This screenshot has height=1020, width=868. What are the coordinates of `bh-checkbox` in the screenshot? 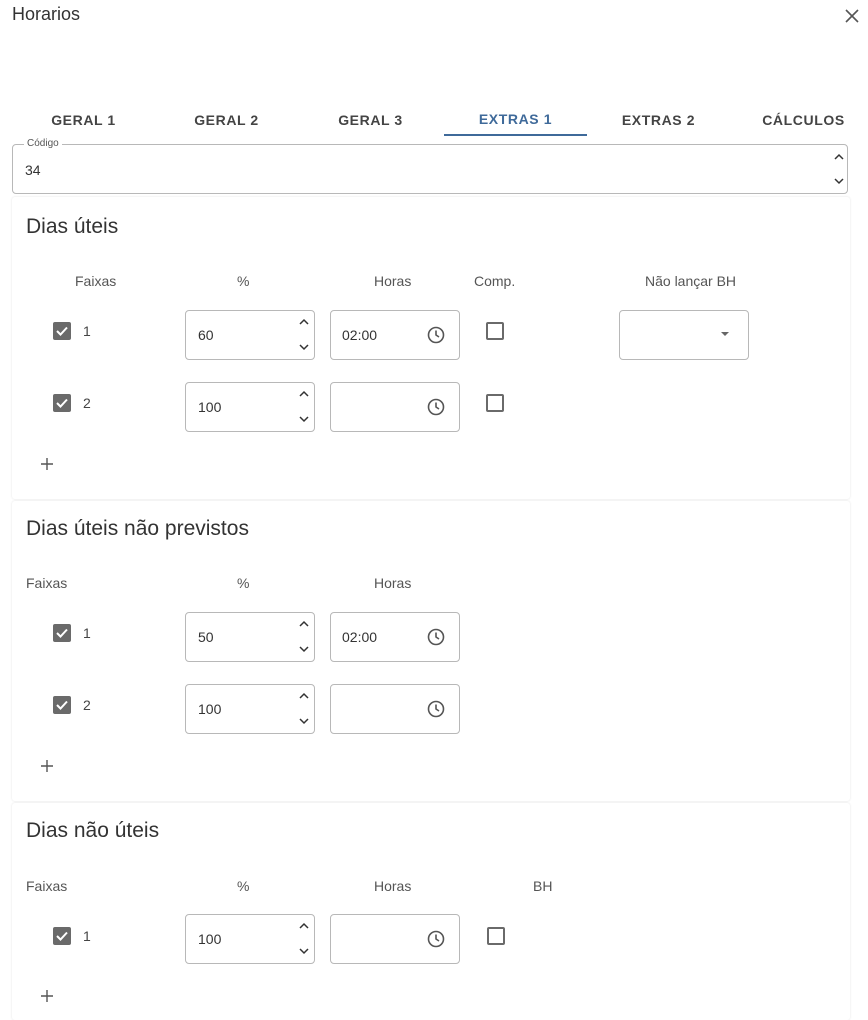 It's located at (496, 936).